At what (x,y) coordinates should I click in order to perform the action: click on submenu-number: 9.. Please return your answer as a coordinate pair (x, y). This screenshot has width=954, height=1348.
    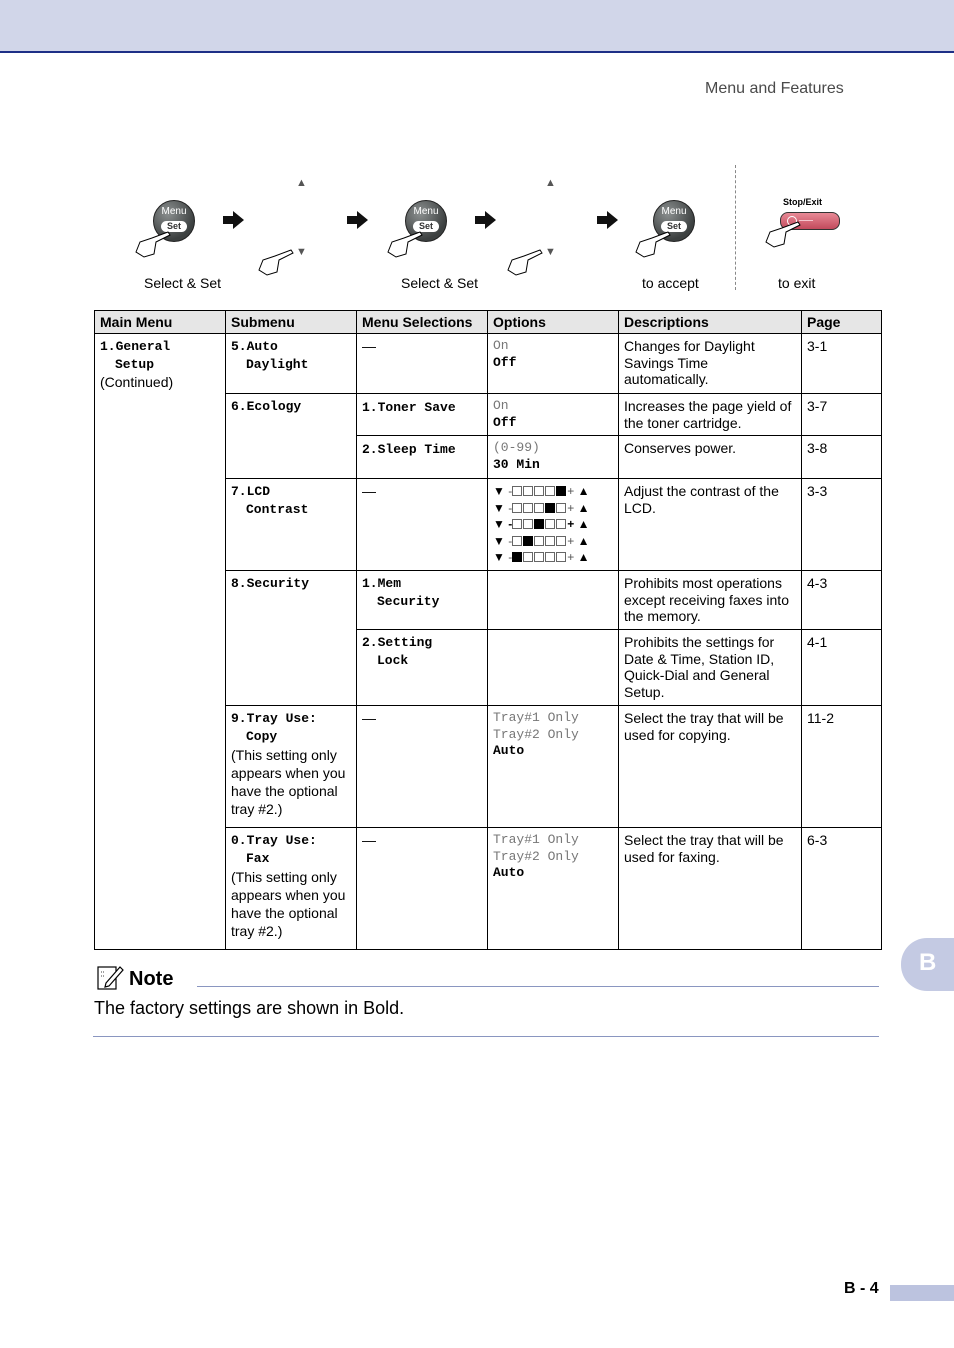
    Looking at the image, I should click on (239, 718).